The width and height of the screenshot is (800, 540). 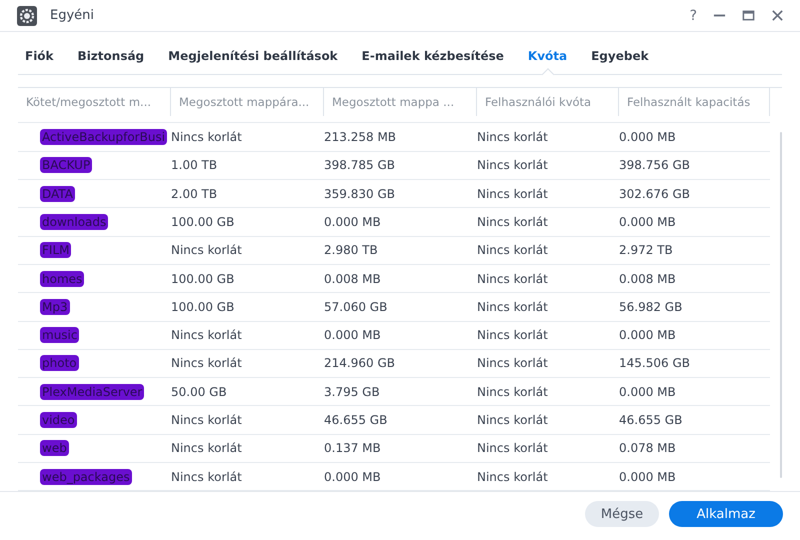 I want to click on column-header: Felhasználói kvóta, so click(x=548, y=102).